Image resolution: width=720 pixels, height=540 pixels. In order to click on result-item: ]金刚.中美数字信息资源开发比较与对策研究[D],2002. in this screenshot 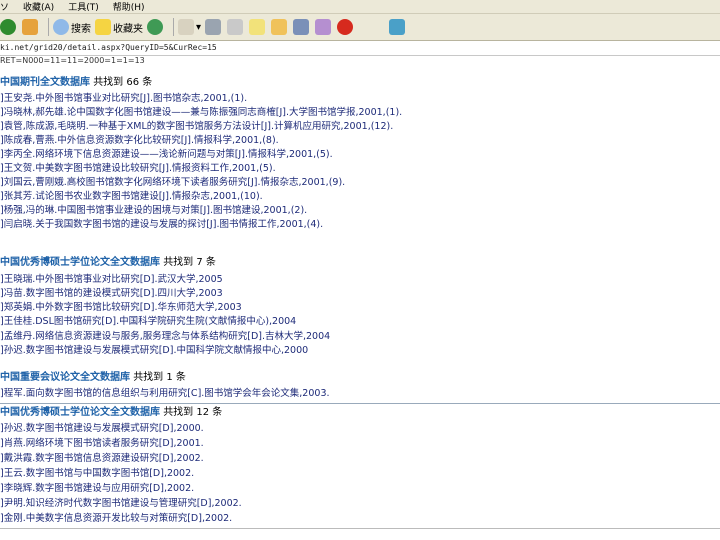, I will do `click(350, 518)`.